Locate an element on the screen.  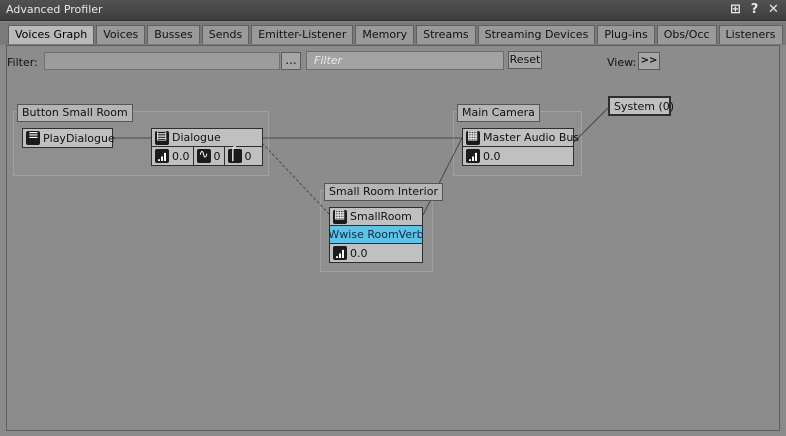
node-row: System (0) is located at coordinates (642, 106).